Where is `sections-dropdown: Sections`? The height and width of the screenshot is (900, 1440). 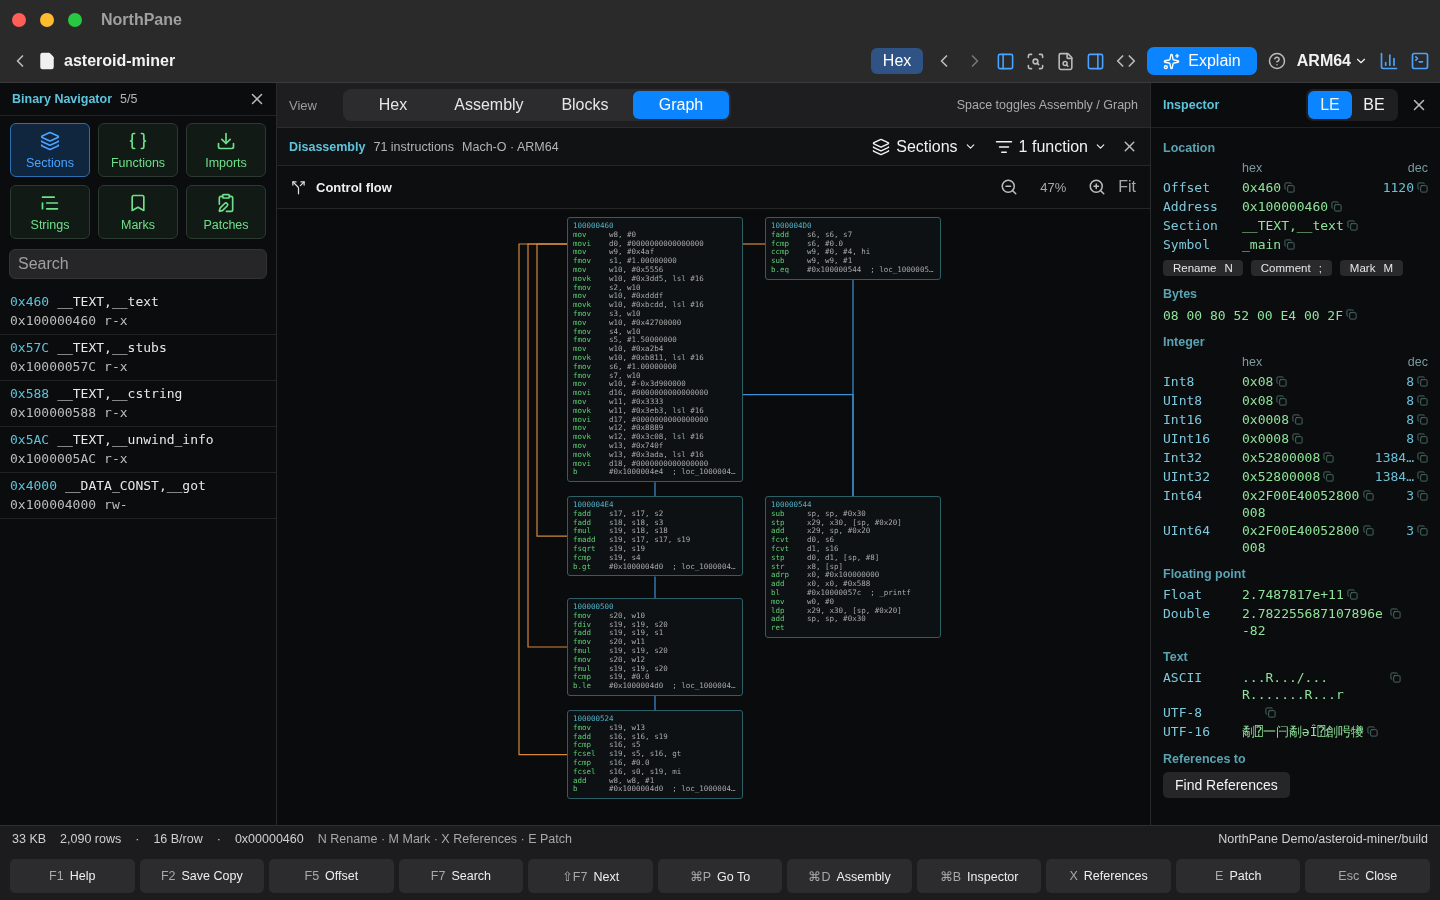
sections-dropdown: Sections is located at coordinates (924, 146).